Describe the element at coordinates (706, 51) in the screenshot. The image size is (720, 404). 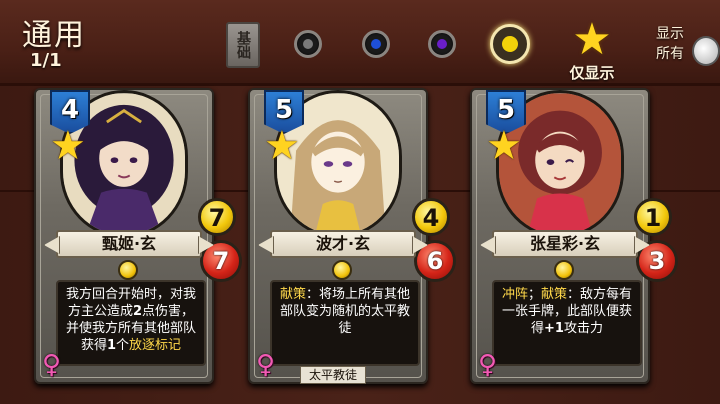
I see `show-all-toggle` at that location.